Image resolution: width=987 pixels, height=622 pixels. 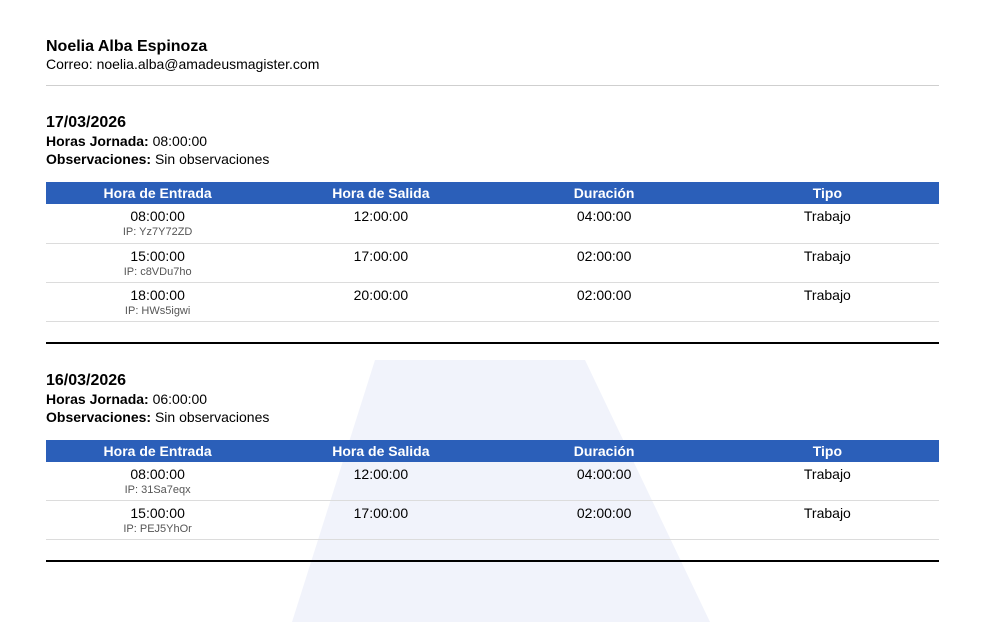 I want to click on entry-cell: 15:00:00 IP: c8VDu7ho, so click(x=158, y=263).